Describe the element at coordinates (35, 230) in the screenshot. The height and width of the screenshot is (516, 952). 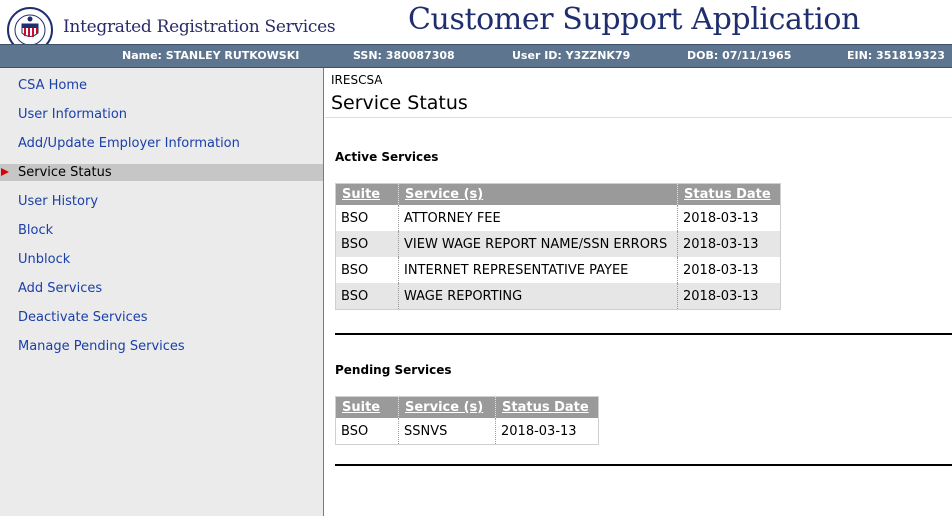
I see `sidebar-item-label: Block` at that location.